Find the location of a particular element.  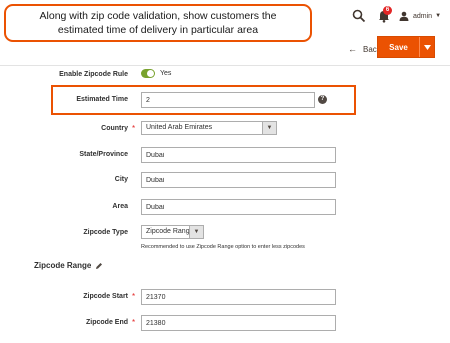

user-name: admin is located at coordinates (423, 16).